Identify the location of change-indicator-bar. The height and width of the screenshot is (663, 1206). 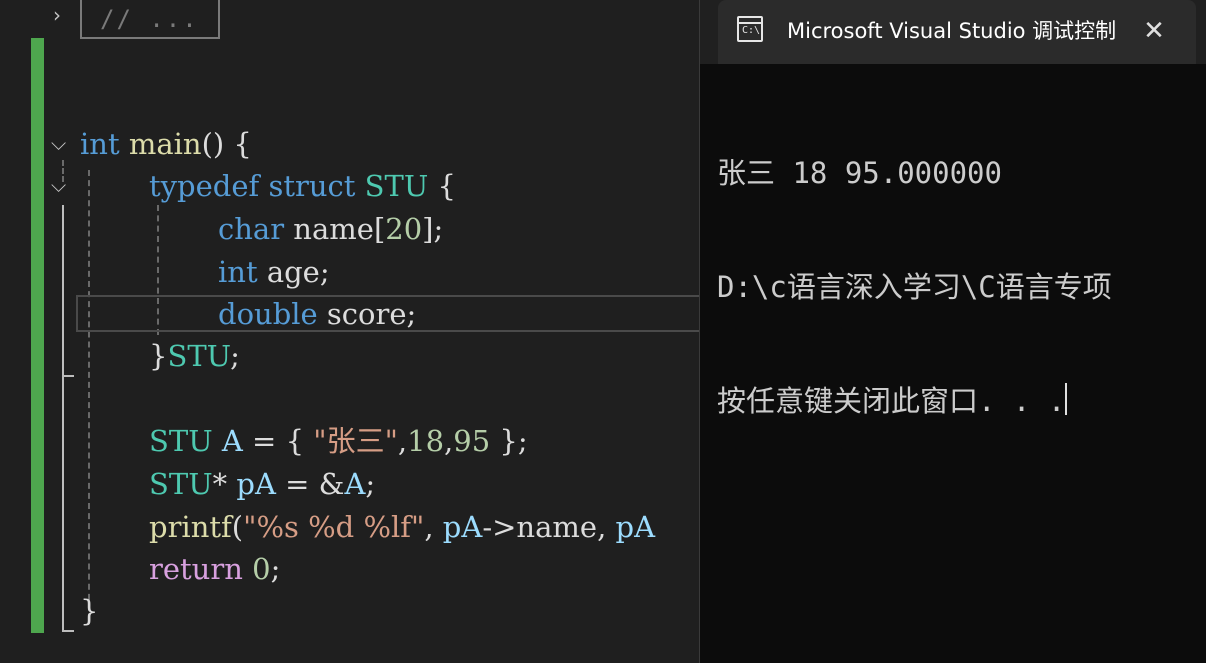
(37, 335).